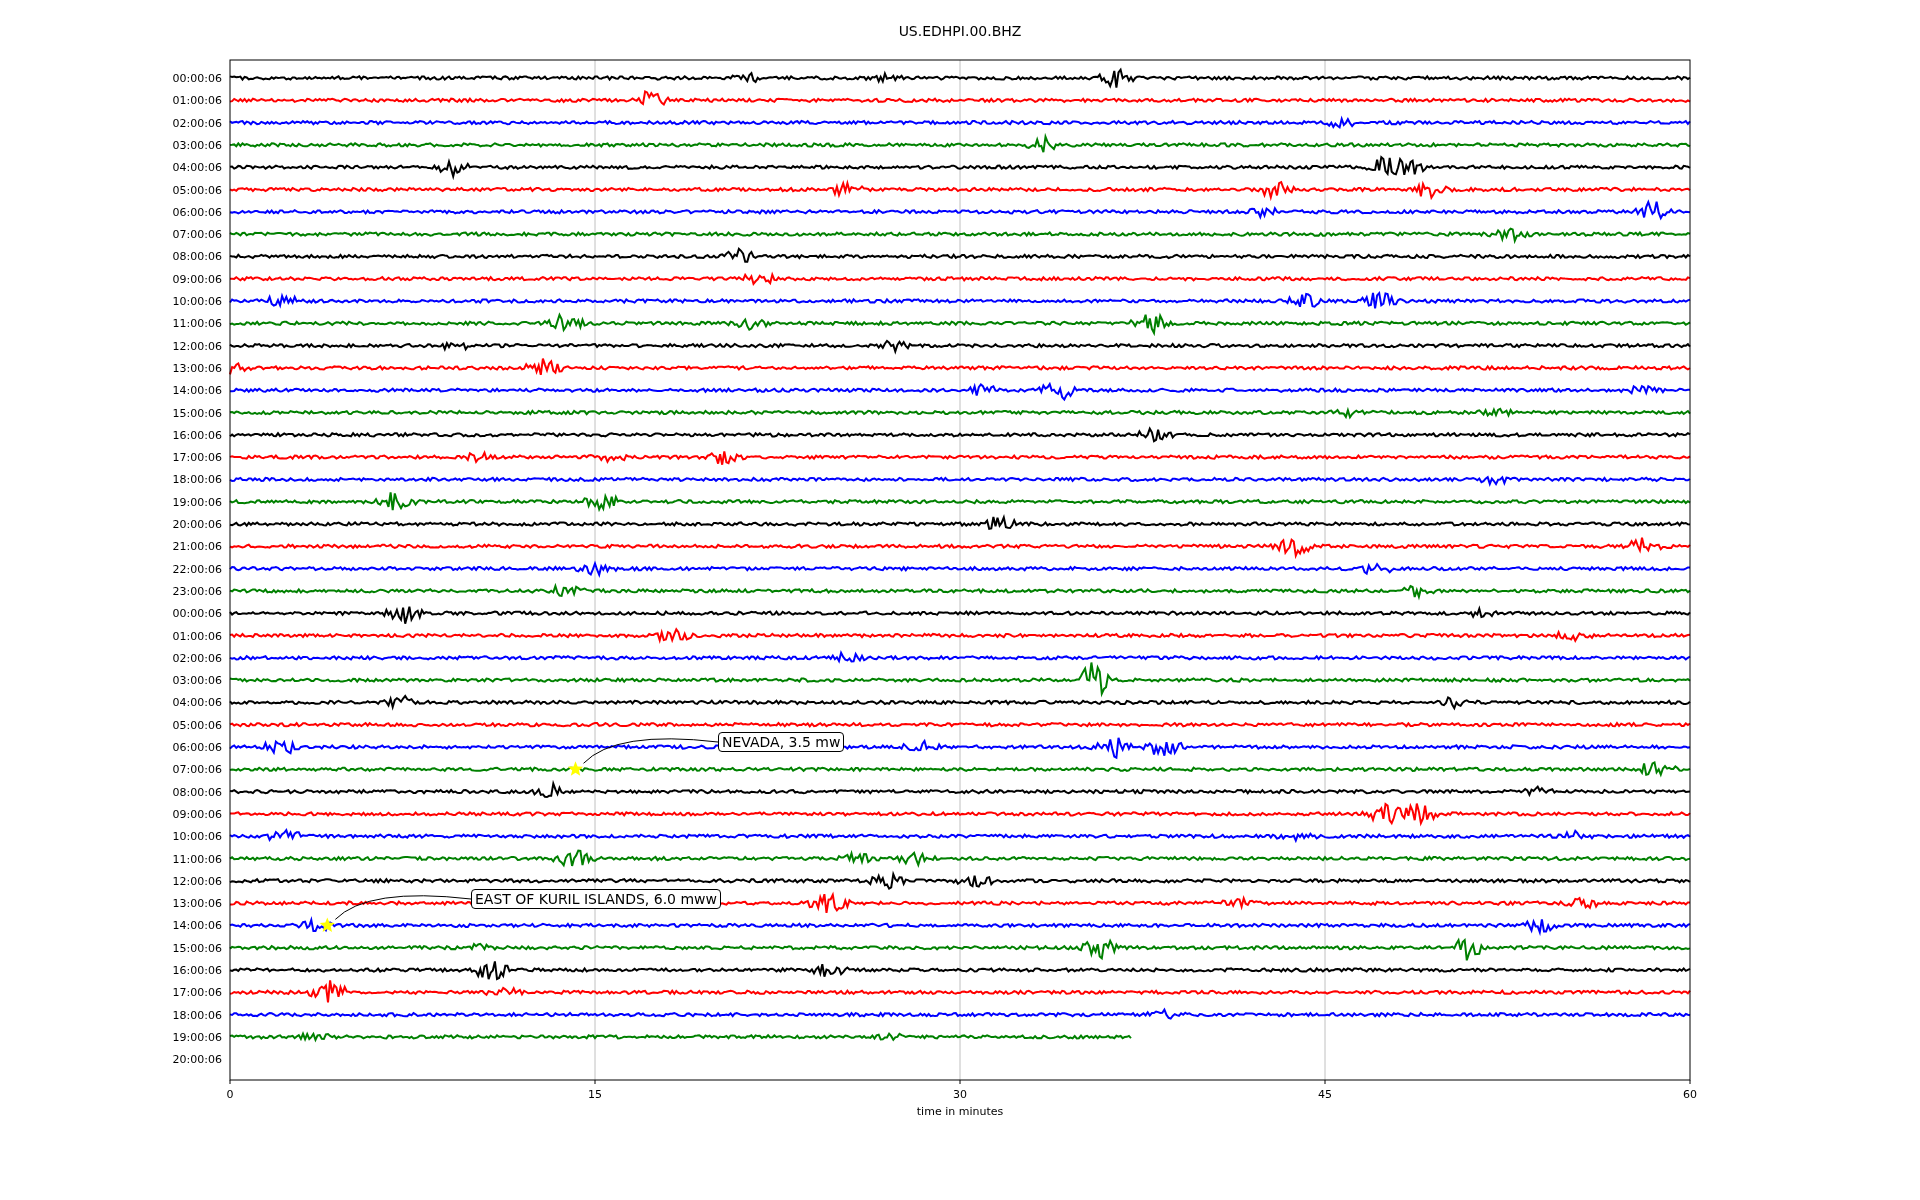  Describe the element at coordinates (197, 591) in the screenshot. I see `y-tick-label: 23:00:06` at that location.